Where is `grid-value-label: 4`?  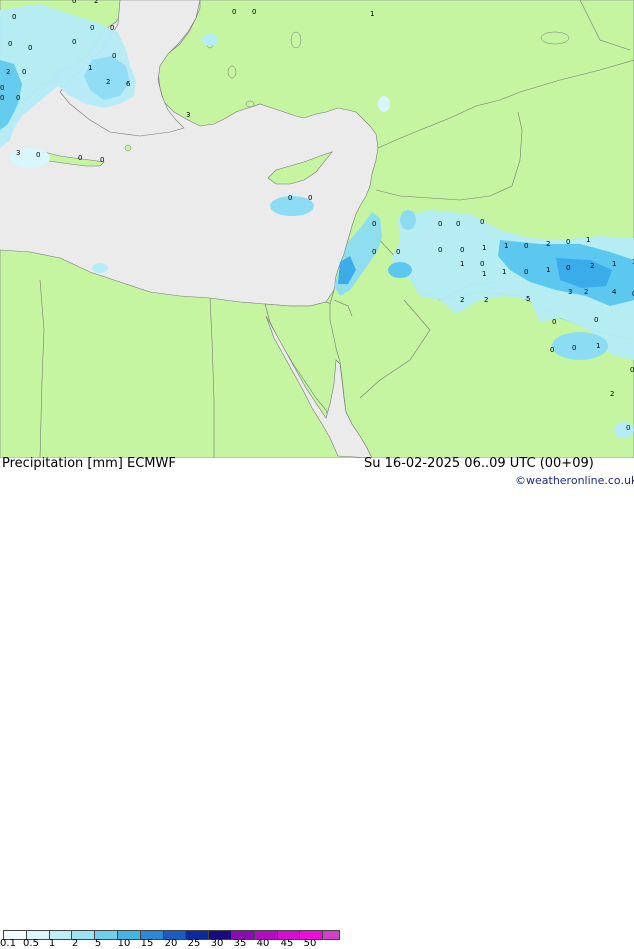 grid-value-label: 4 is located at coordinates (614, 292).